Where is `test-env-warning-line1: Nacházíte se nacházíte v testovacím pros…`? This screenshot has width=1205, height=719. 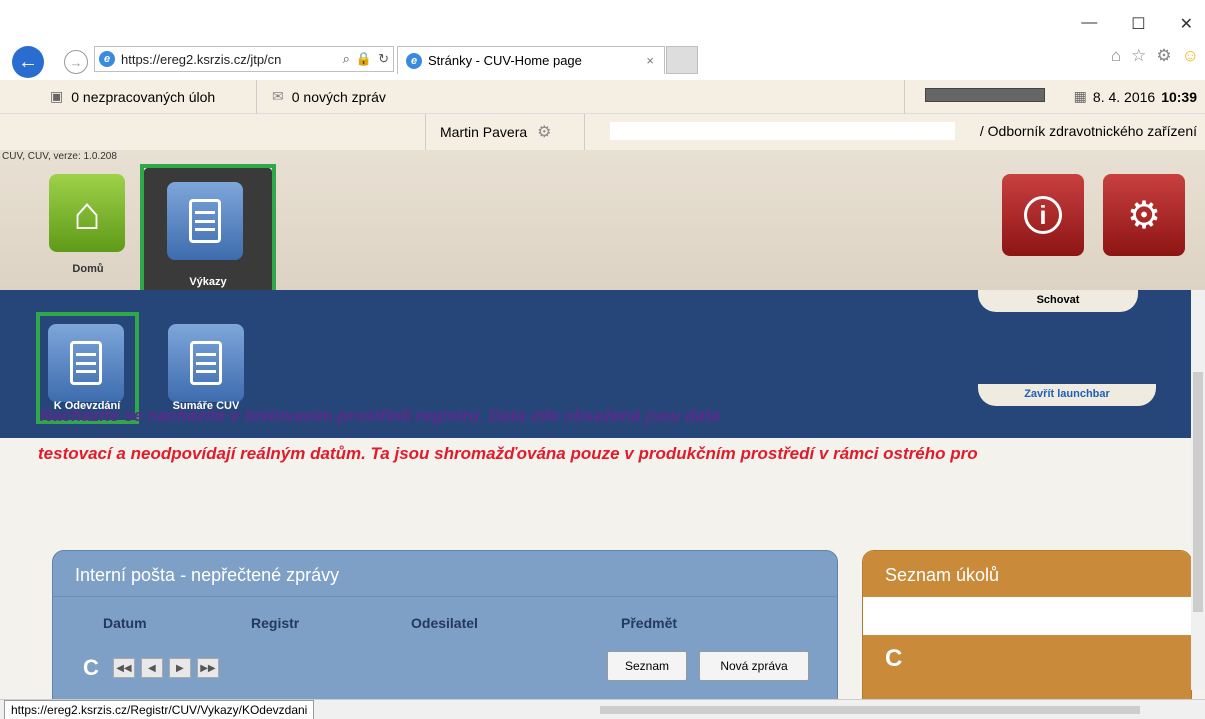 test-env-warning-line1: Nacházíte se nacházíte v testovacím pros… is located at coordinates (380, 415).